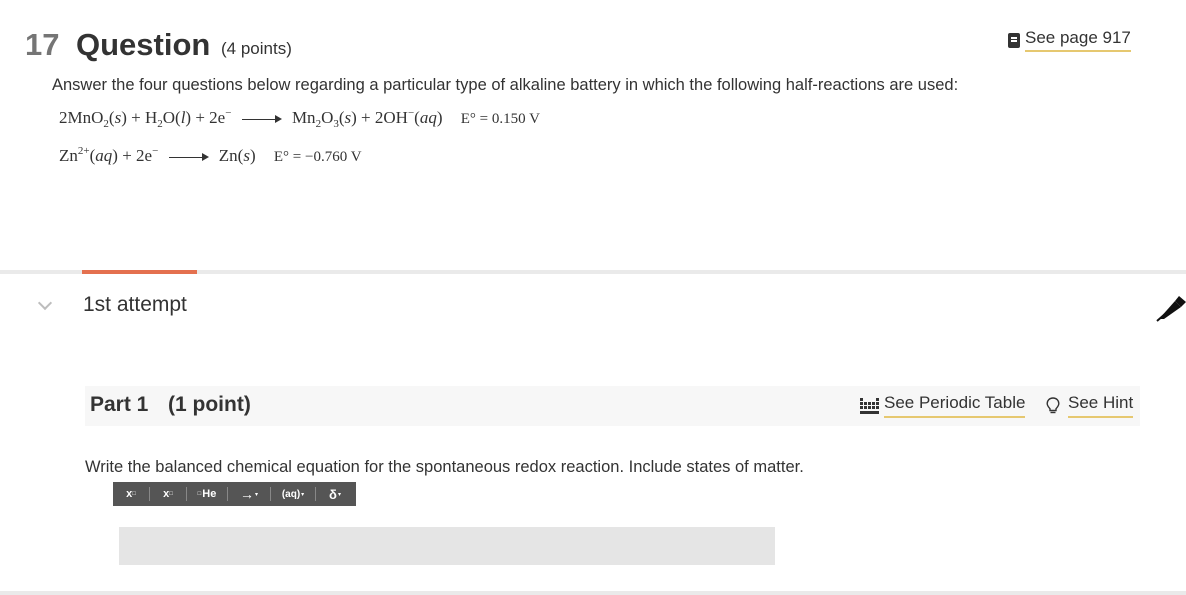 This screenshot has height=595, width=1186. What do you see at coordinates (447, 546) in the screenshot?
I see `answer-input` at bounding box center [447, 546].